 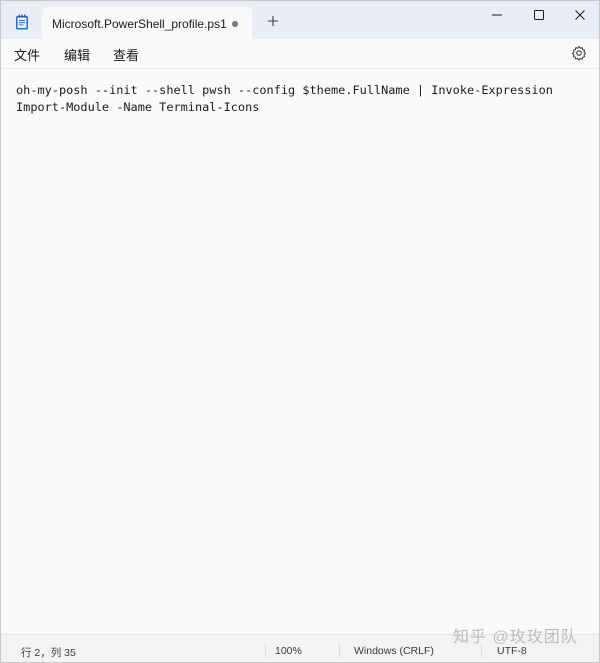 I want to click on maximize-button, so click(x=539, y=15).